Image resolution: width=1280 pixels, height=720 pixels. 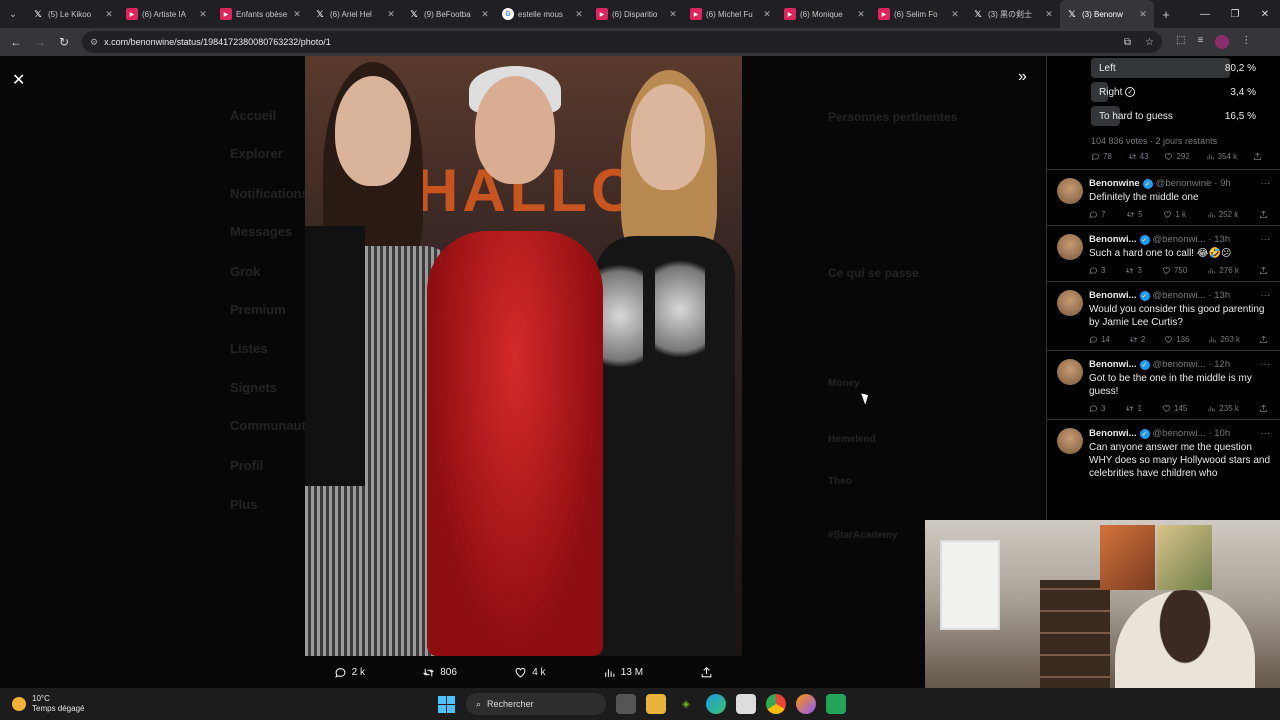 What do you see at coordinates (1174, 214) in the screenshot?
I see `likes-stat: 1 k` at bounding box center [1174, 214].